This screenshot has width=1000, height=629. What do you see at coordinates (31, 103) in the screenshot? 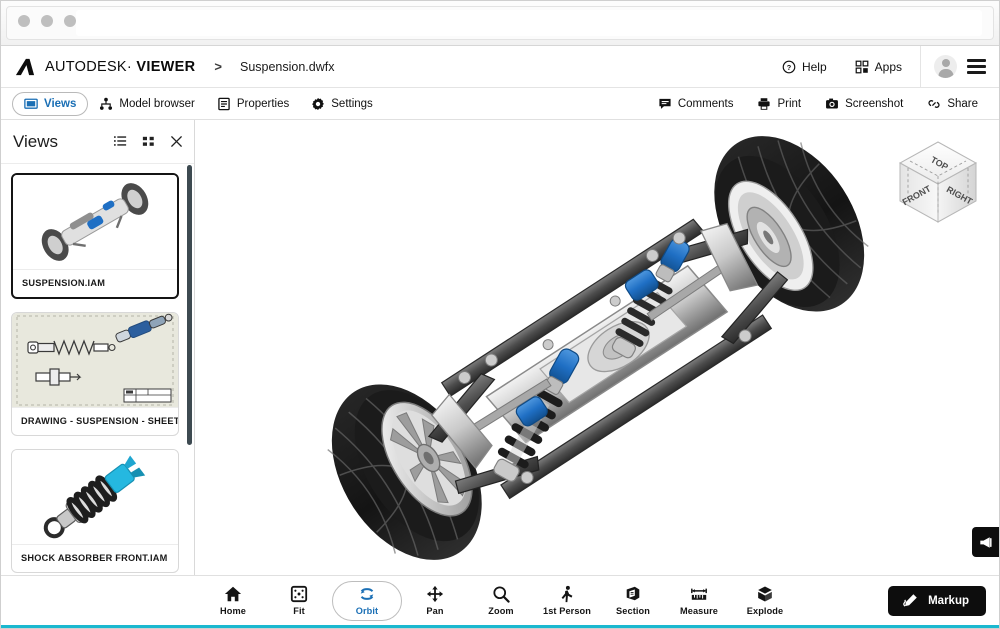
I see `monitor-icon` at bounding box center [31, 103].